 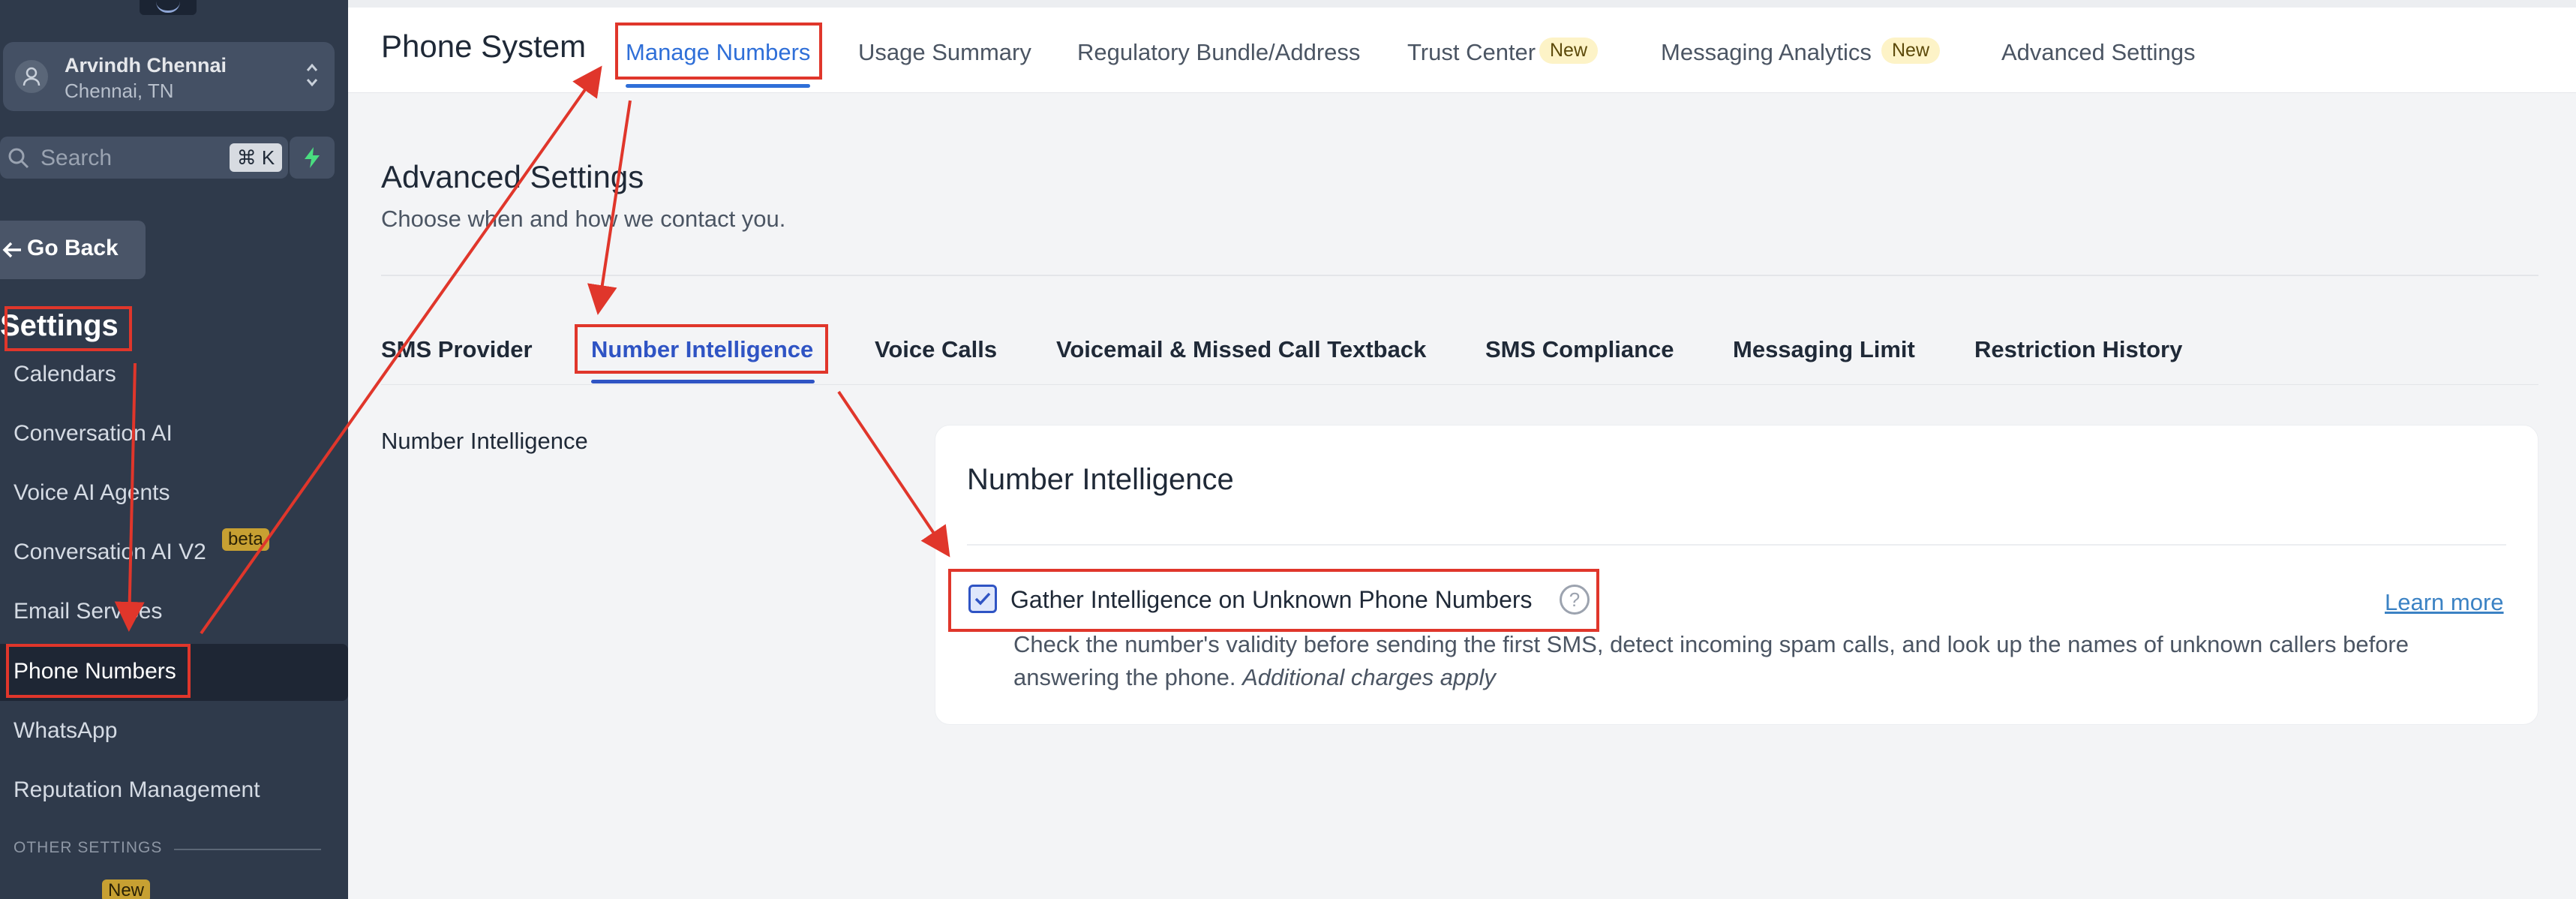 What do you see at coordinates (174, 611) in the screenshot?
I see `sidebar-item-email-services: Email Services` at bounding box center [174, 611].